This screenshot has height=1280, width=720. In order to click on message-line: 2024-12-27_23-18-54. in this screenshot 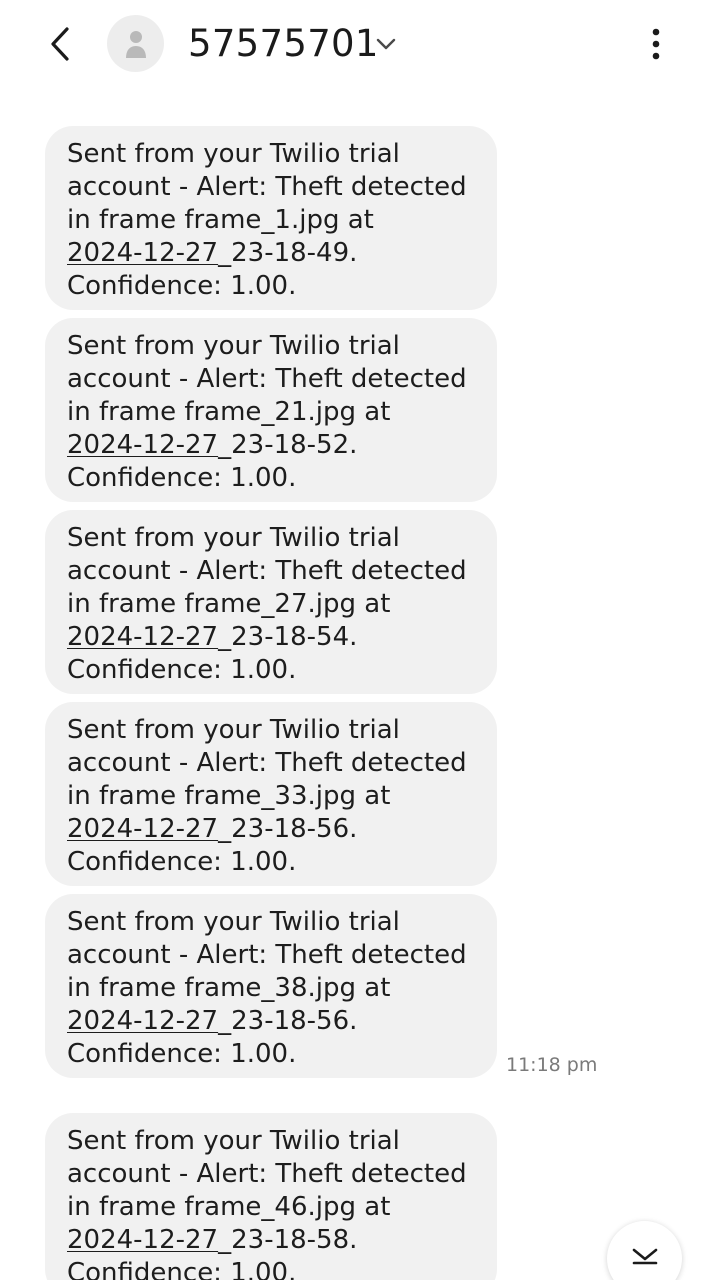, I will do `click(271, 637)`.